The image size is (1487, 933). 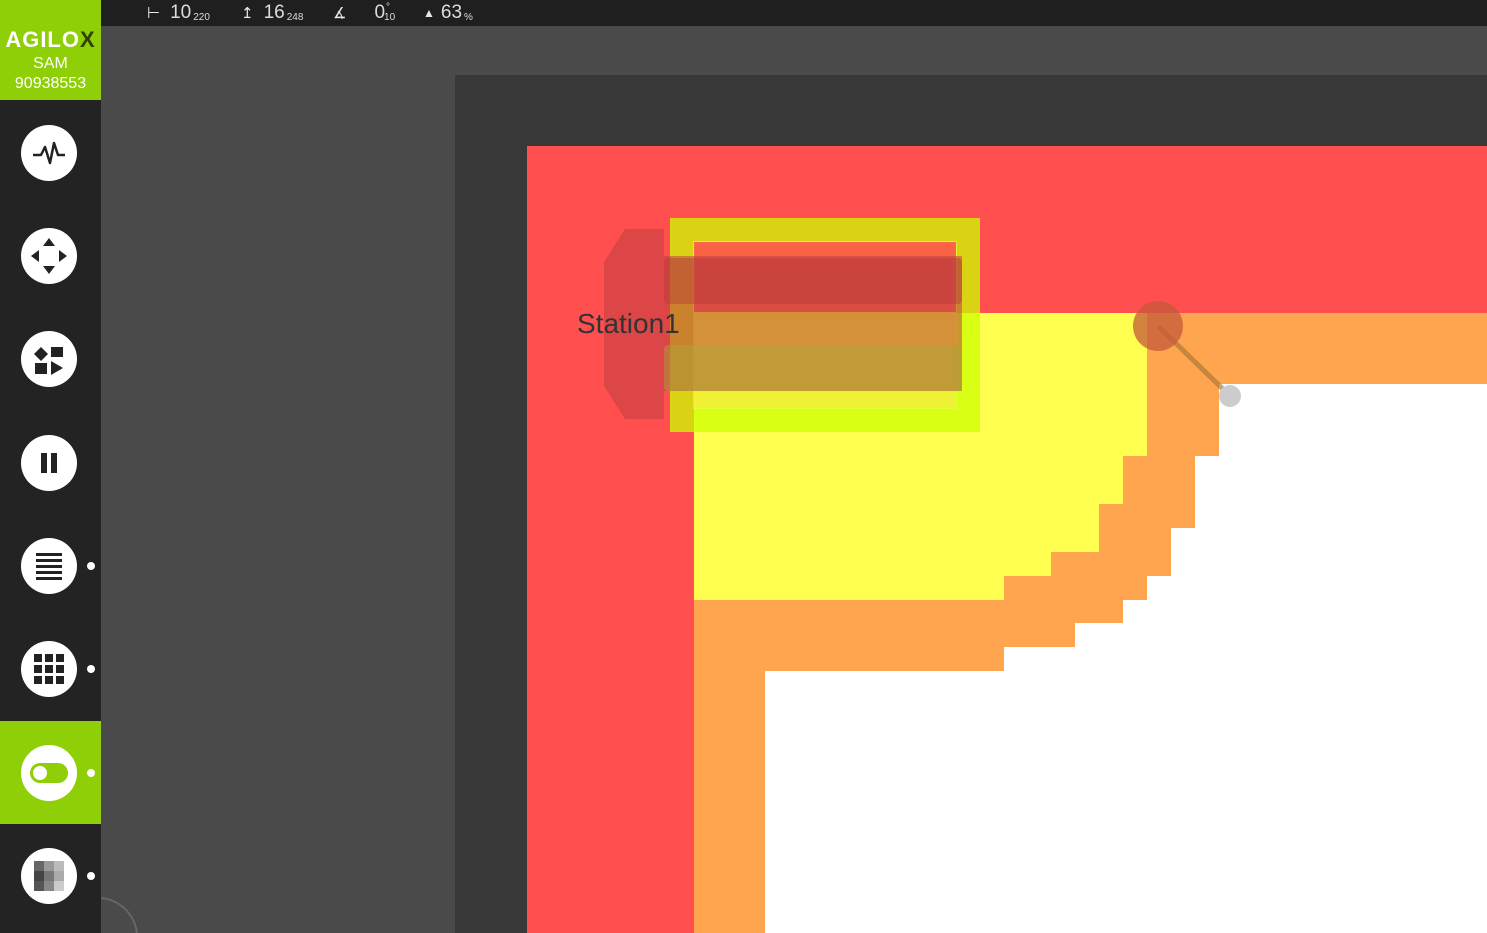 I want to click on move-arrows-icon, so click(x=49, y=256).